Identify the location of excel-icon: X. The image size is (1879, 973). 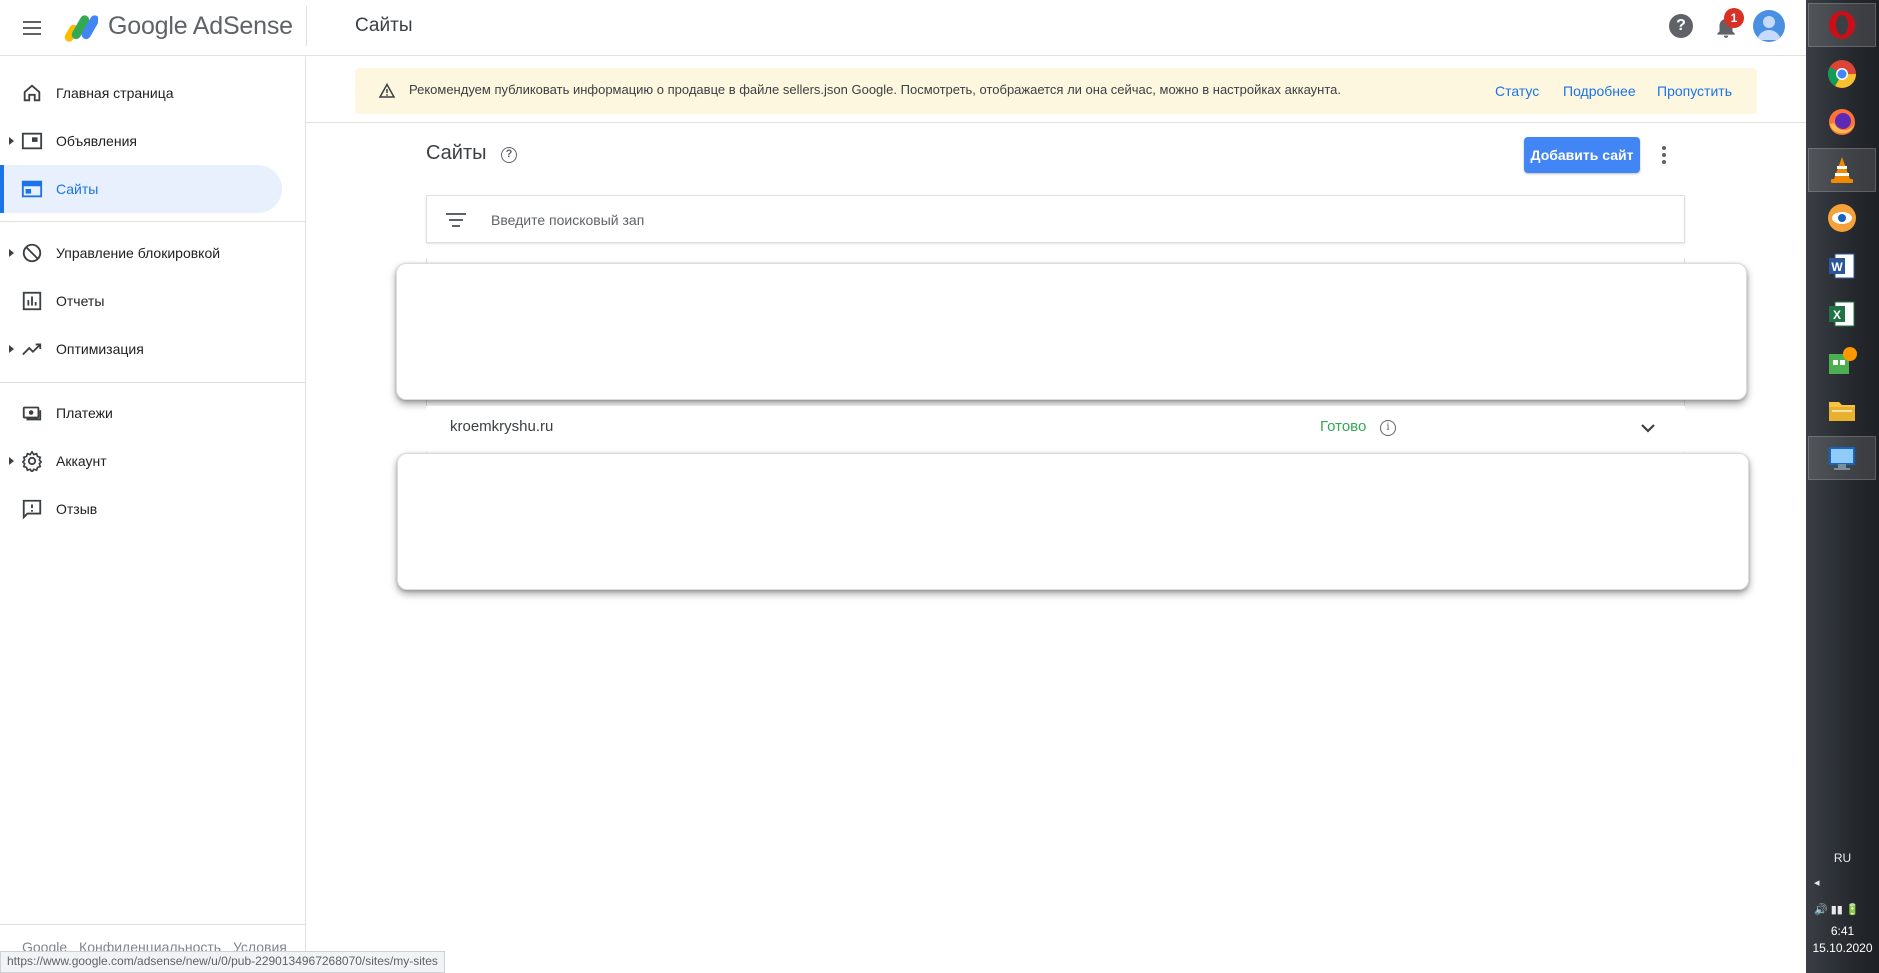
(1842, 314).